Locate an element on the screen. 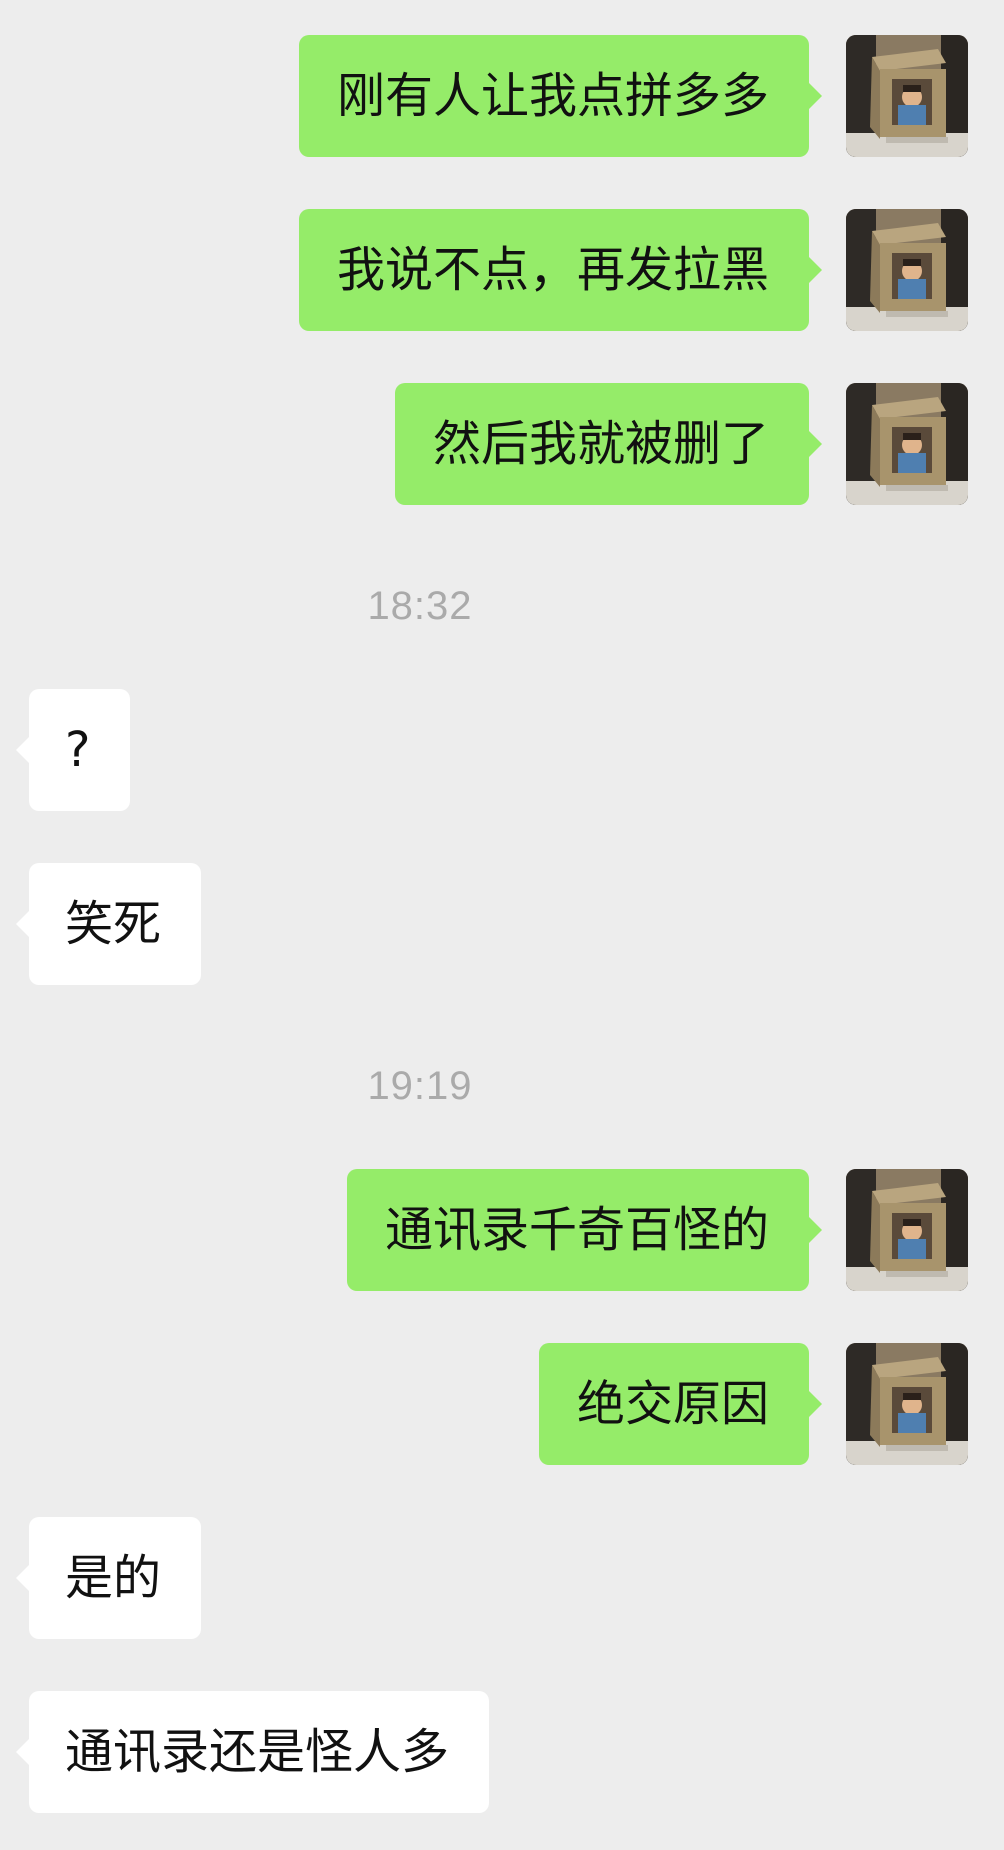 The height and width of the screenshot is (1850, 1004). message-bubble-sent: 我说不点，再发拉黑 is located at coordinates (560, 270).